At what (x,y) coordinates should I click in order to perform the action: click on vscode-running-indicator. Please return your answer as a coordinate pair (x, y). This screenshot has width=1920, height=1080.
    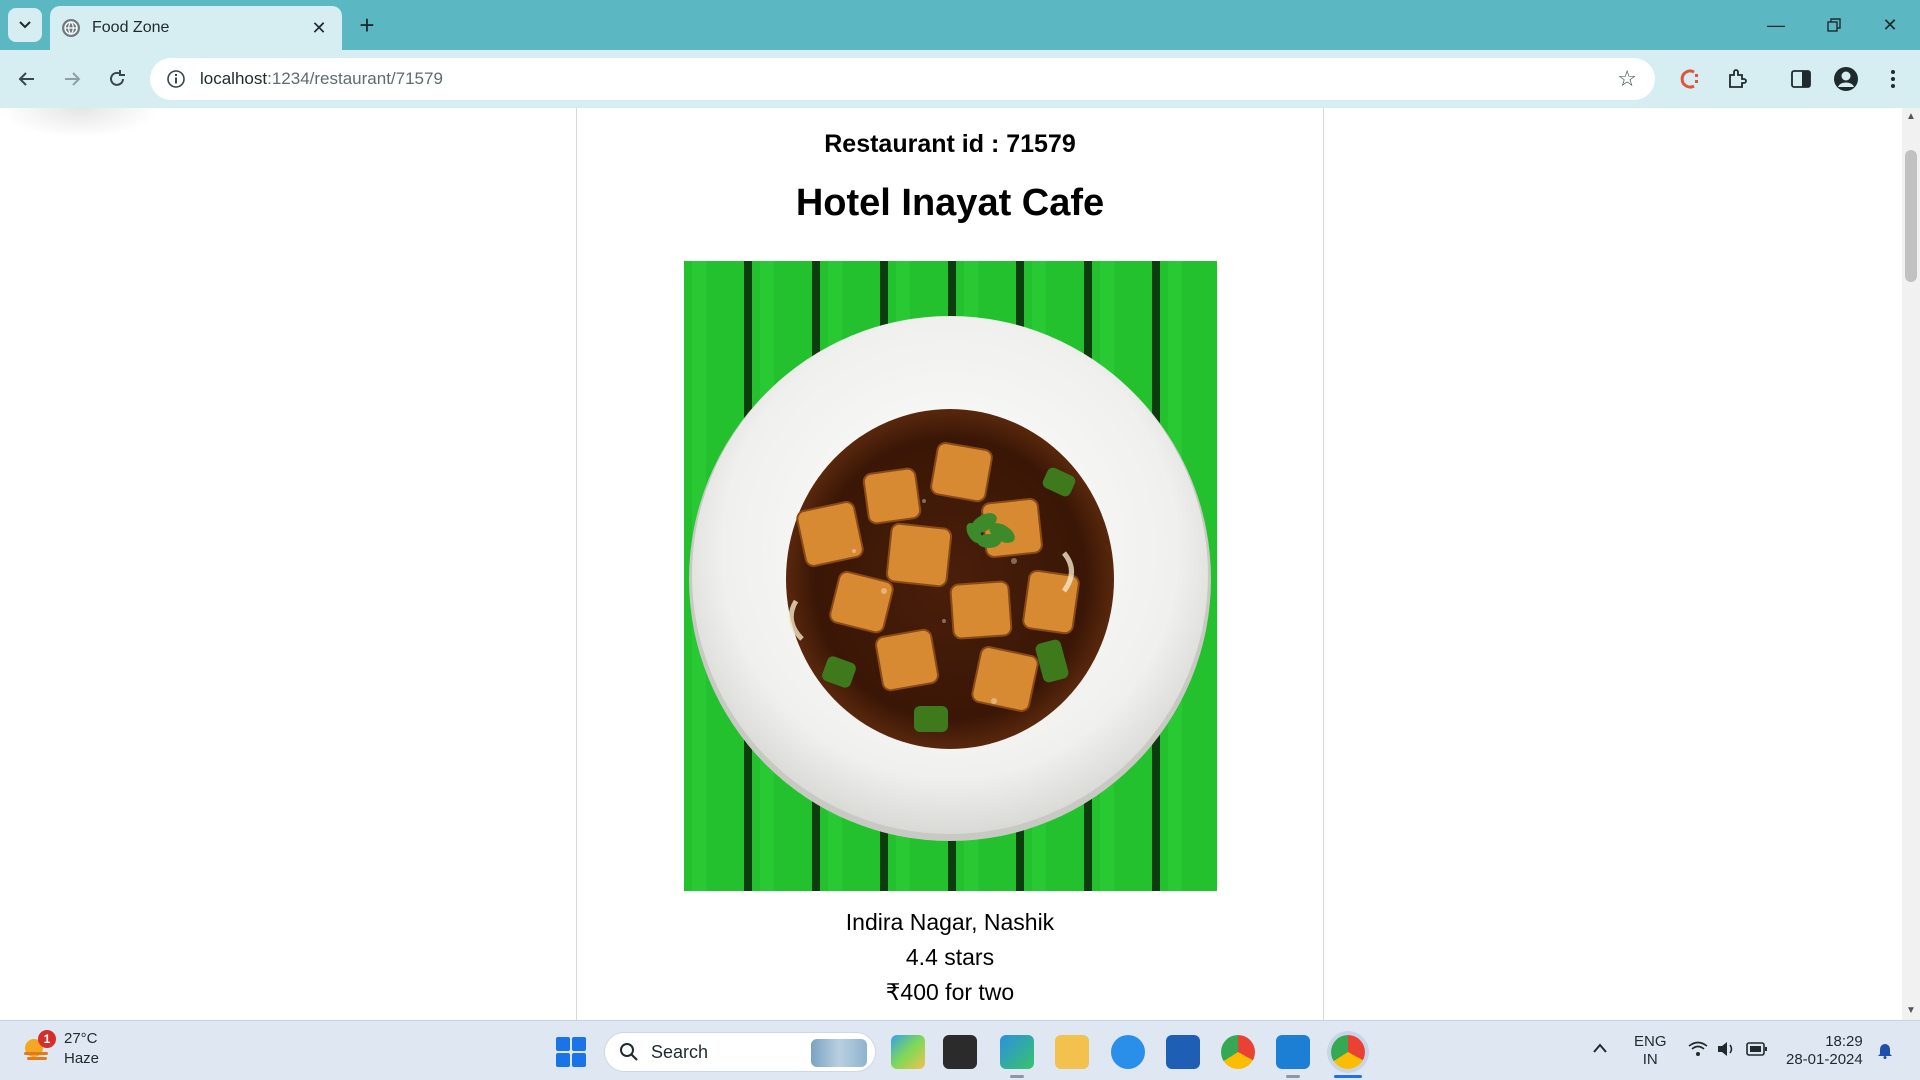
    Looking at the image, I should click on (1293, 1076).